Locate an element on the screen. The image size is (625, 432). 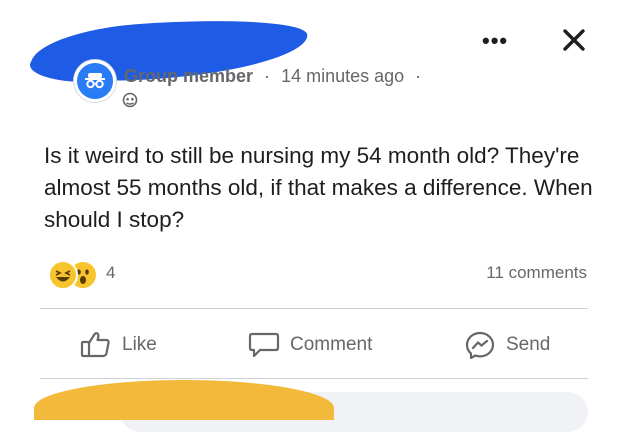
send-button: Send is located at coordinates (507, 345).